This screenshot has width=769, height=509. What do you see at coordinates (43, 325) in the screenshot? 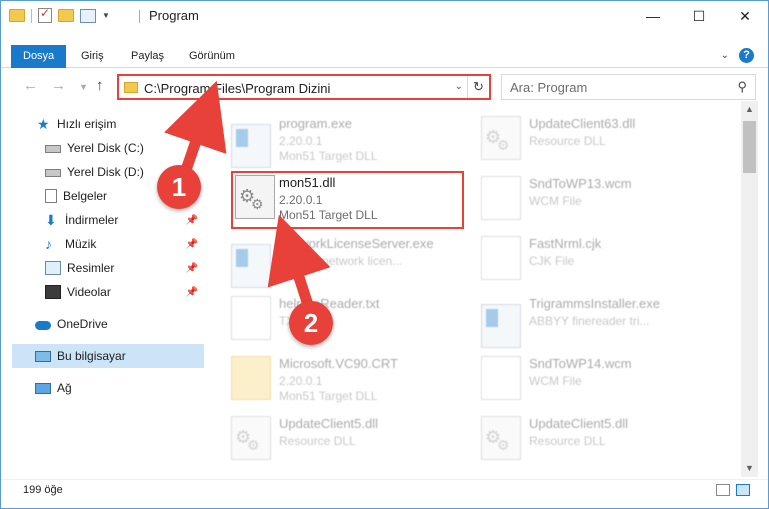
I see `onedrive-icon` at bounding box center [43, 325].